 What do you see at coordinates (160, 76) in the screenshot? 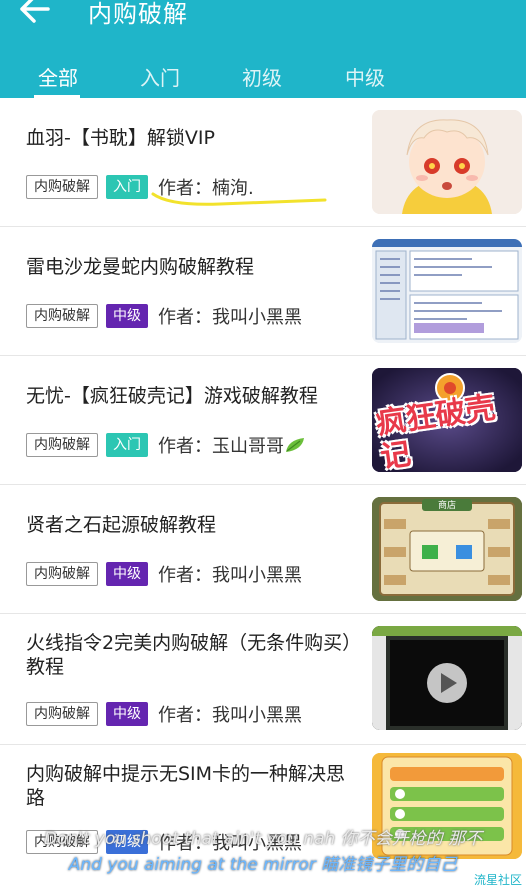
I see `tab-entry: 入门` at bounding box center [160, 76].